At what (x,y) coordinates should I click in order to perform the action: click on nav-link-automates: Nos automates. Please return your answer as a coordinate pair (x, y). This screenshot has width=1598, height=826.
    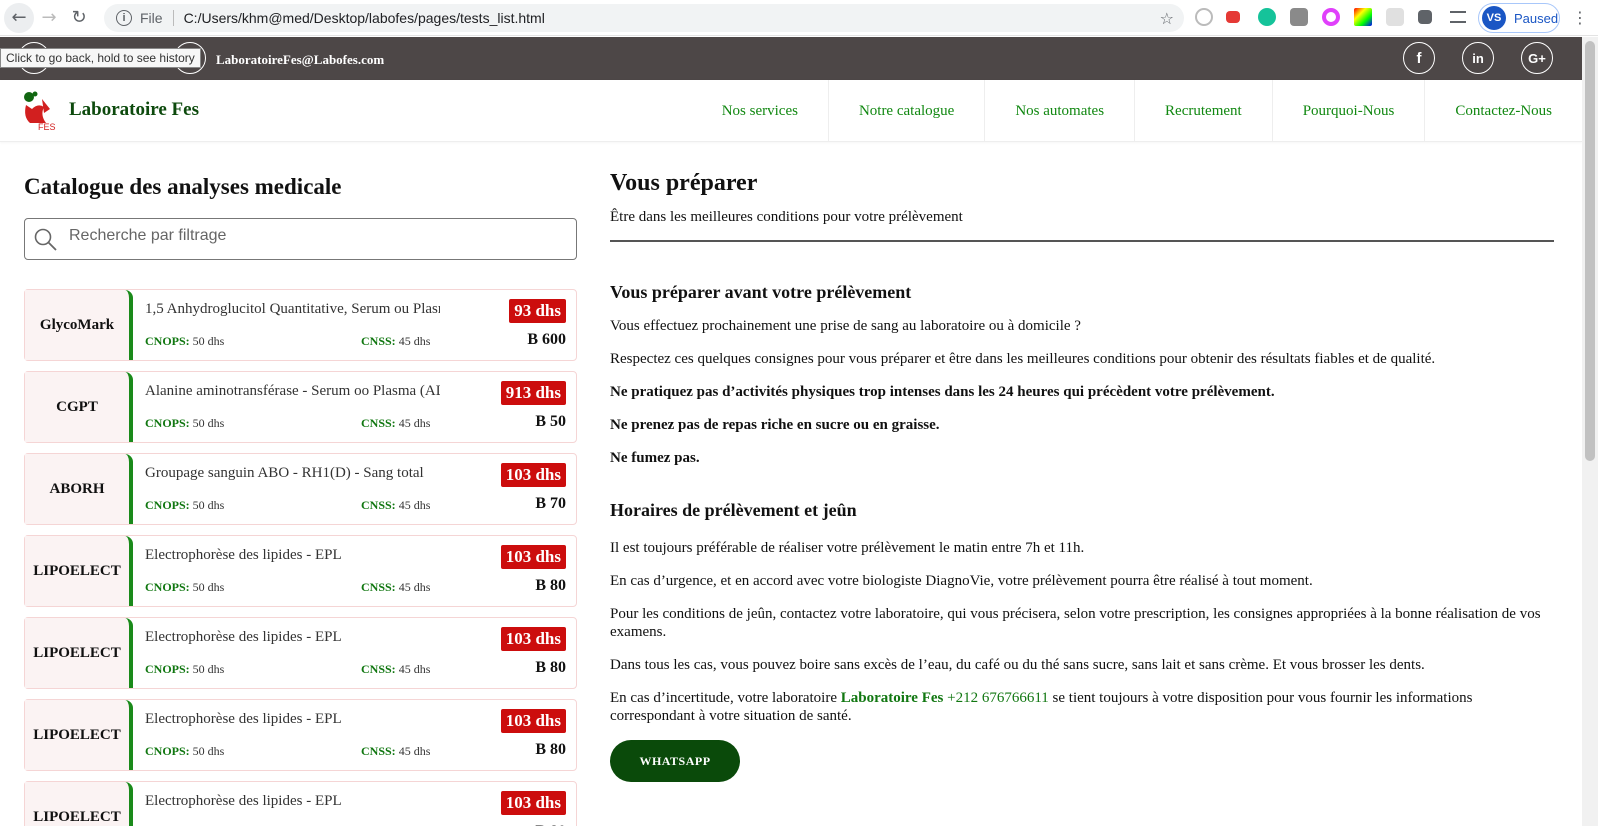
    Looking at the image, I should click on (1059, 111).